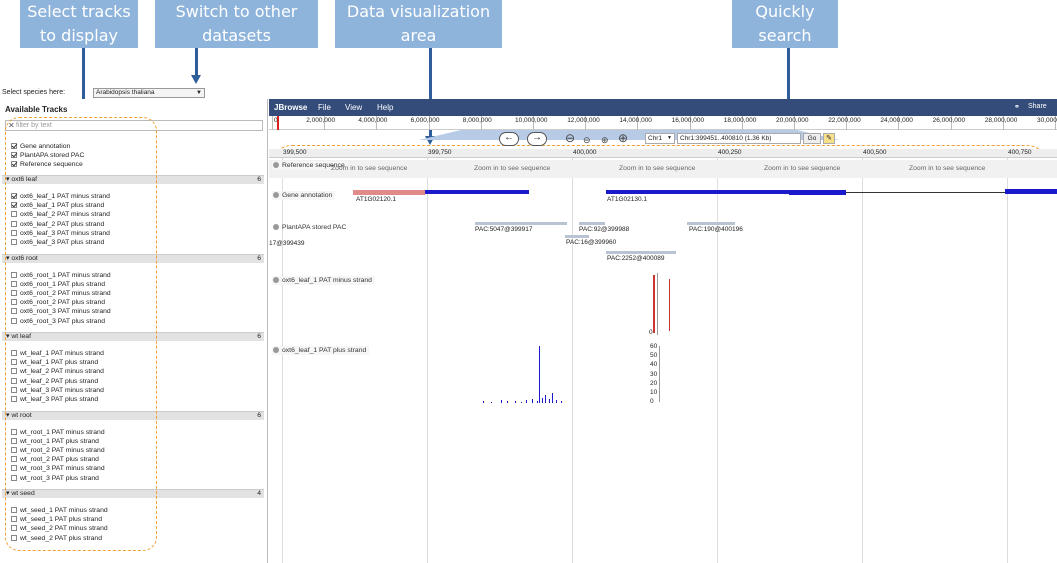  I want to click on minus-axis-zero: 0, so click(651, 332).